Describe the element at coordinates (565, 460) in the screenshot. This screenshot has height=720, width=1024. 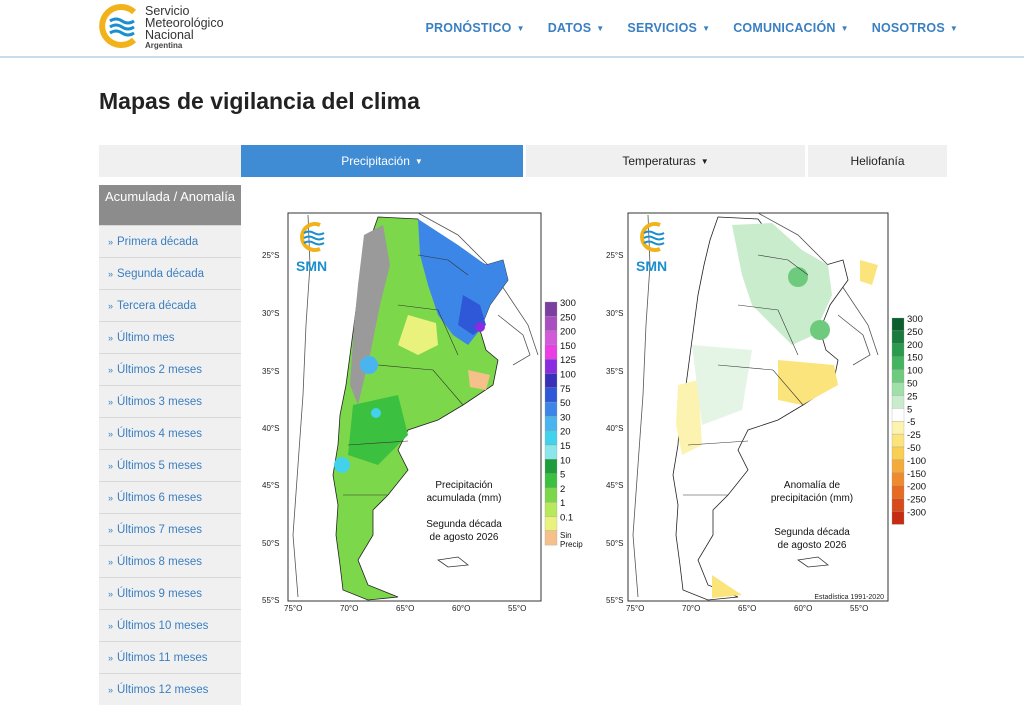
I see `legend-label: 10` at that location.